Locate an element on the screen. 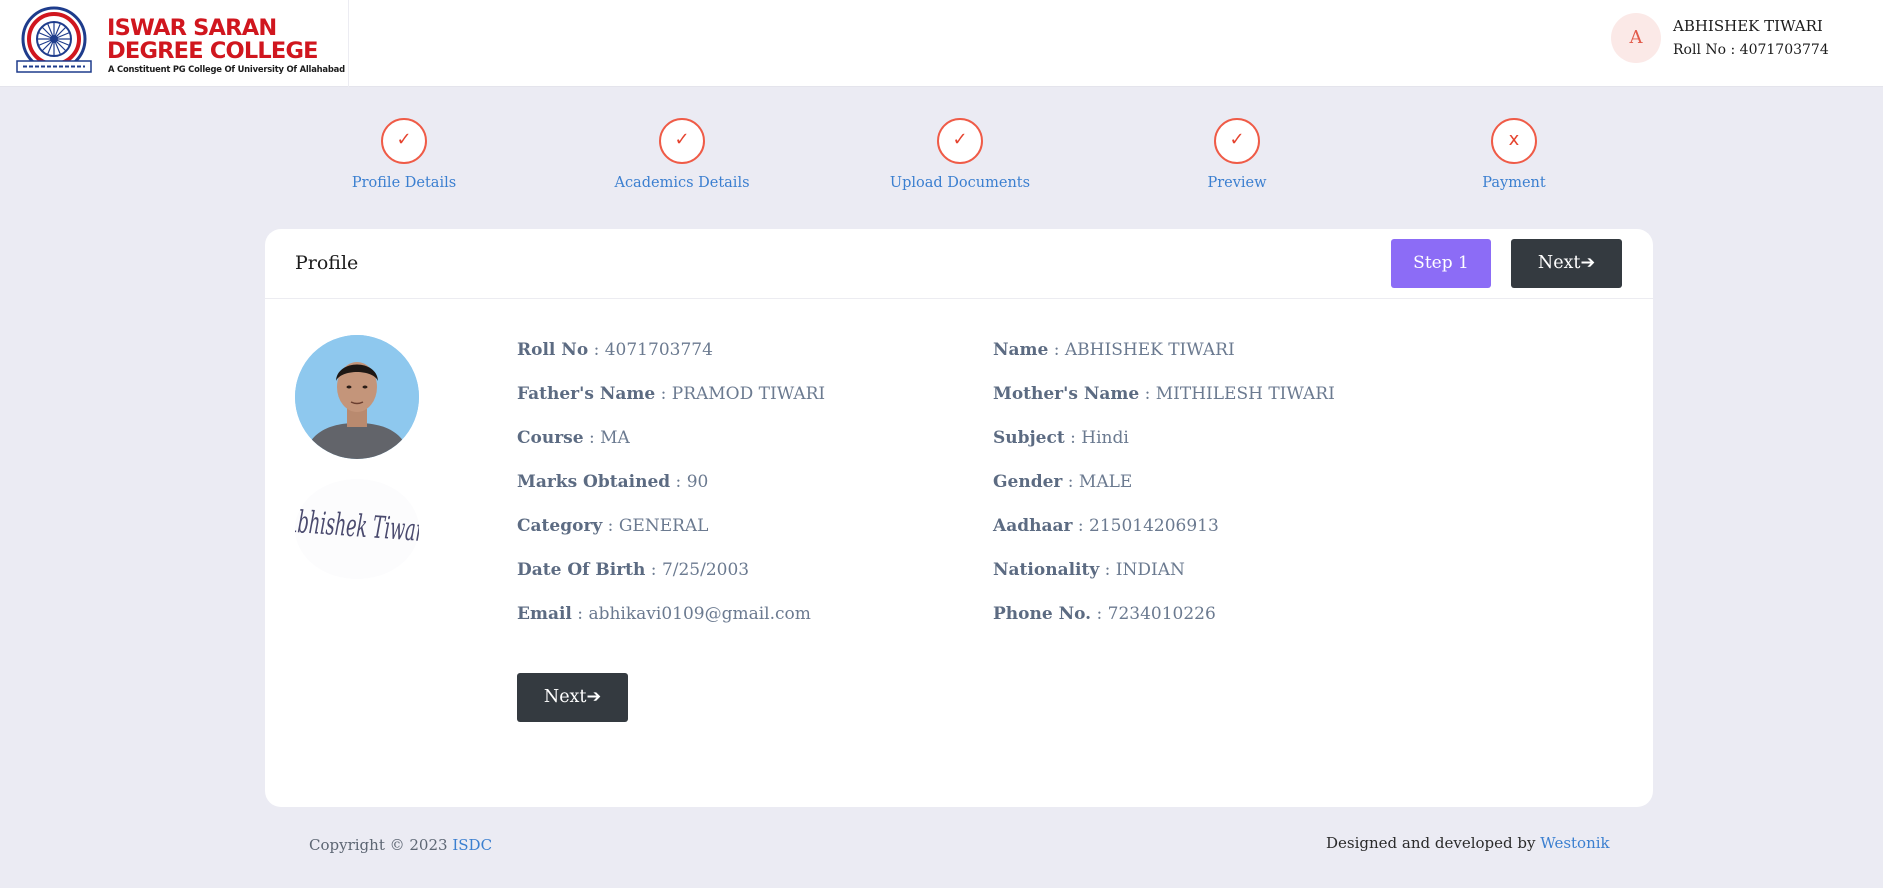 This screenshot has height=888, width=1883. profile-photo-image is located at coordinates (357, 397).